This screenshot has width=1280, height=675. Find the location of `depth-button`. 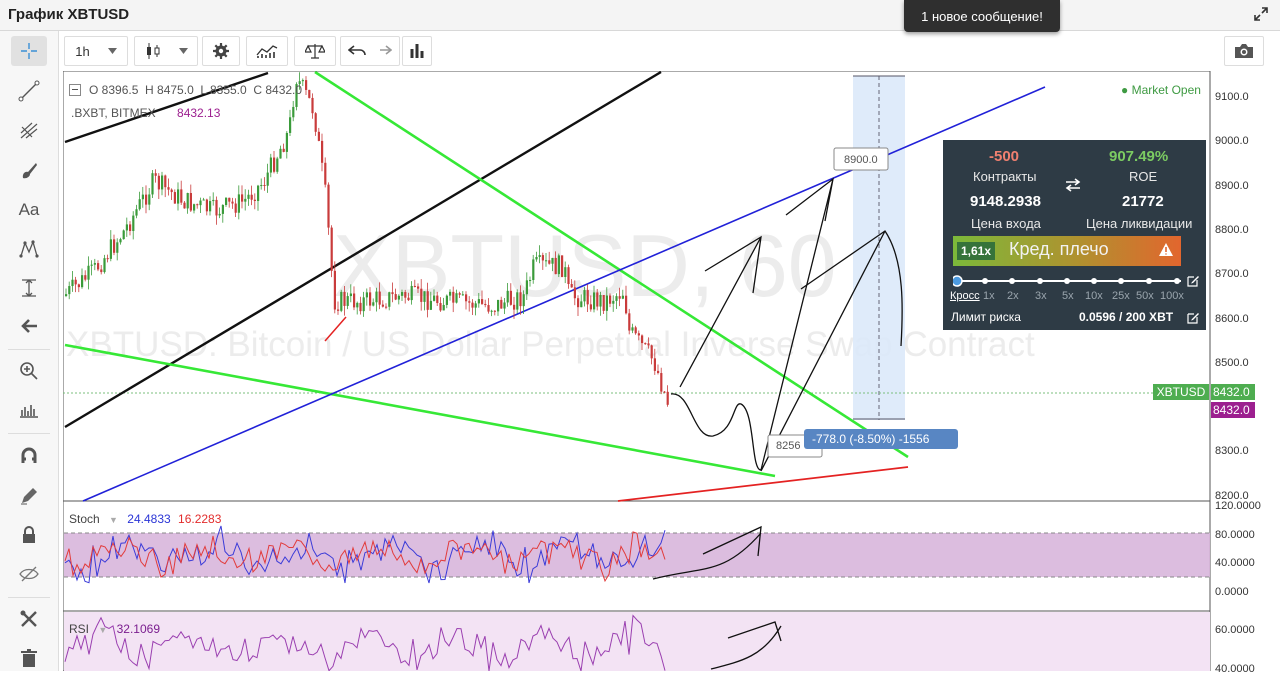

depth-button is located at coordinates (417, 51).